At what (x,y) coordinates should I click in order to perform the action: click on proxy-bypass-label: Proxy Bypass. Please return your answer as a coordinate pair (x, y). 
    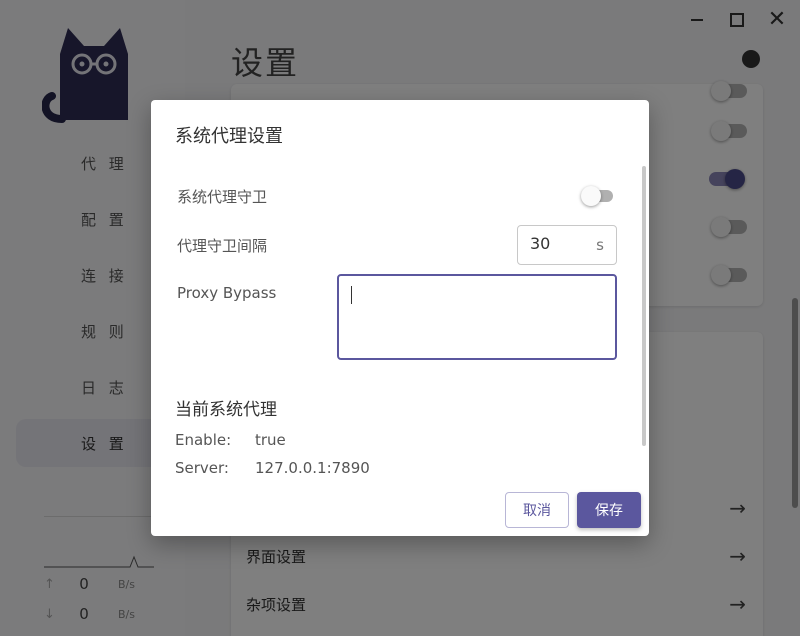
    Looking at the image, I should click on (227, 293).